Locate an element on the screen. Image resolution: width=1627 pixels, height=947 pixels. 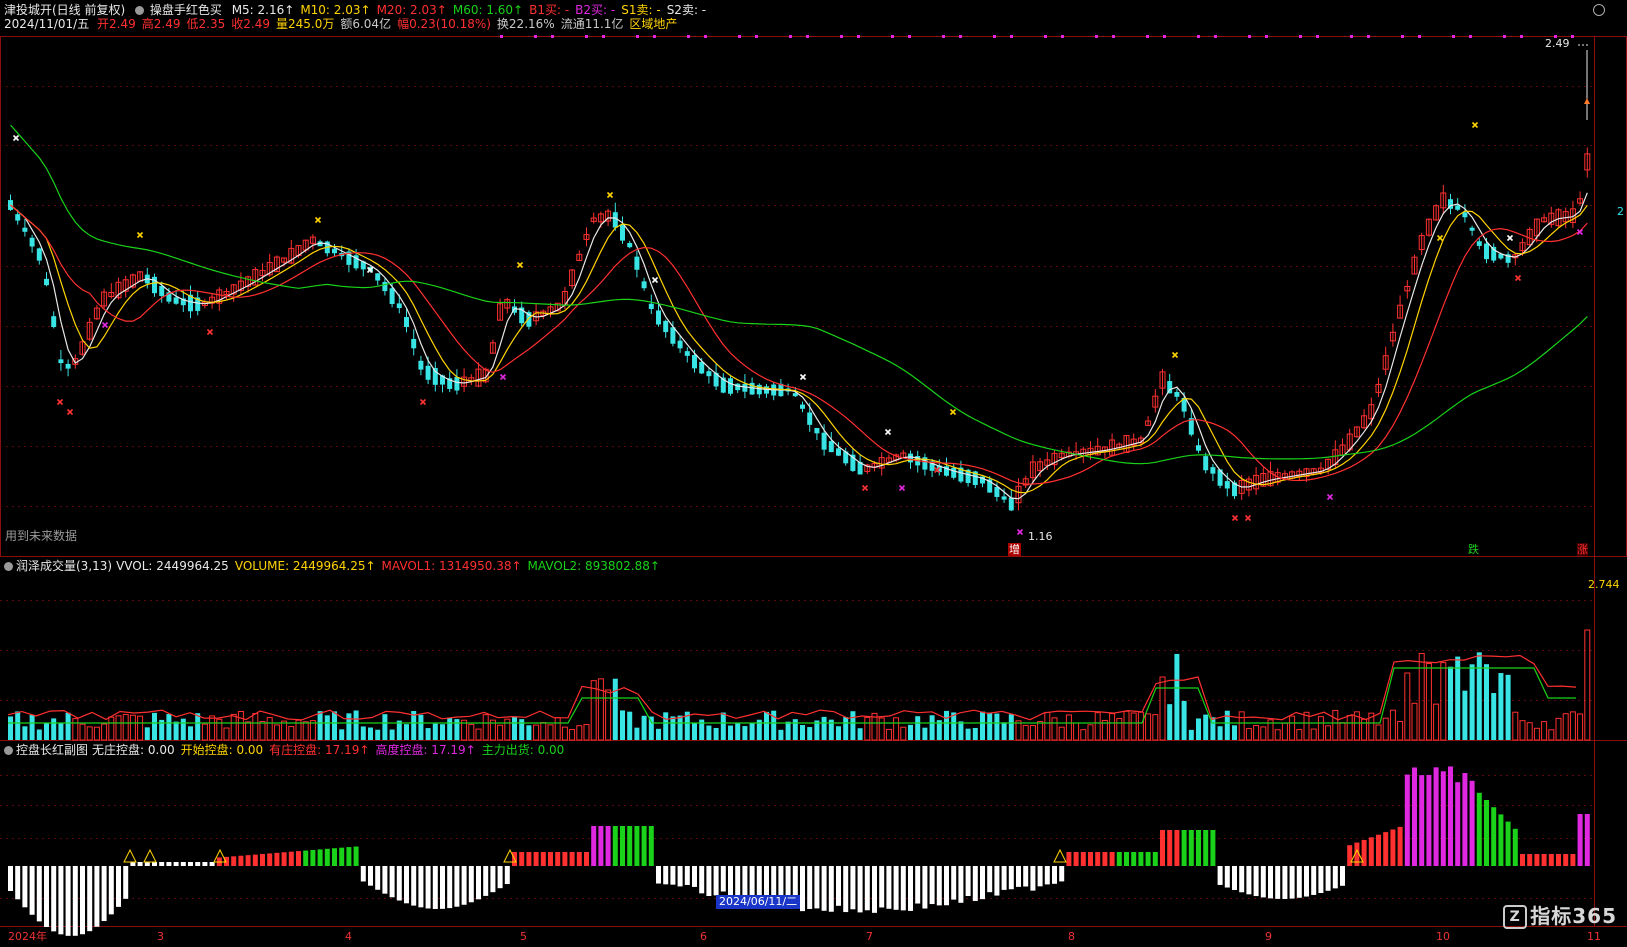
control-panel-title: 控盘长红副图 is located at coordinates (52, 750).